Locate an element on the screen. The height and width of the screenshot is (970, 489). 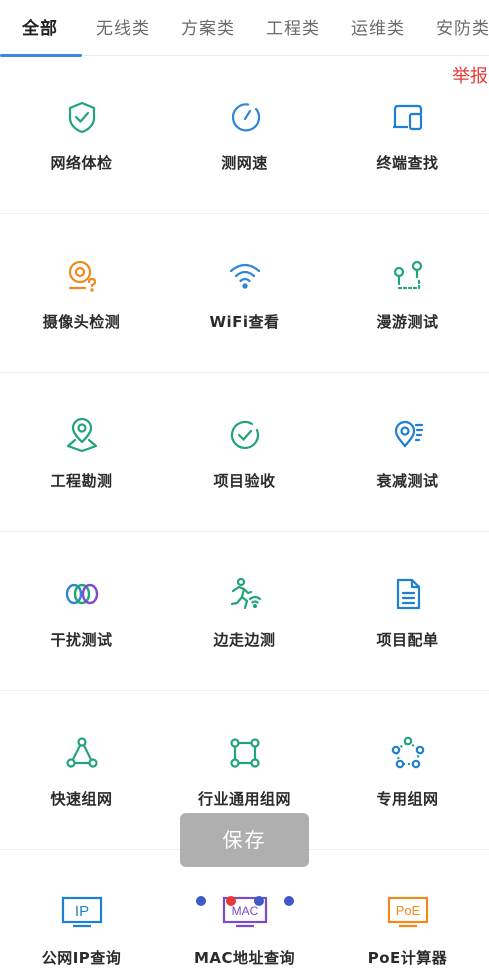
tool-public-ip-lookup: IP 公网IP查询 is located at coordinates (81, 910).